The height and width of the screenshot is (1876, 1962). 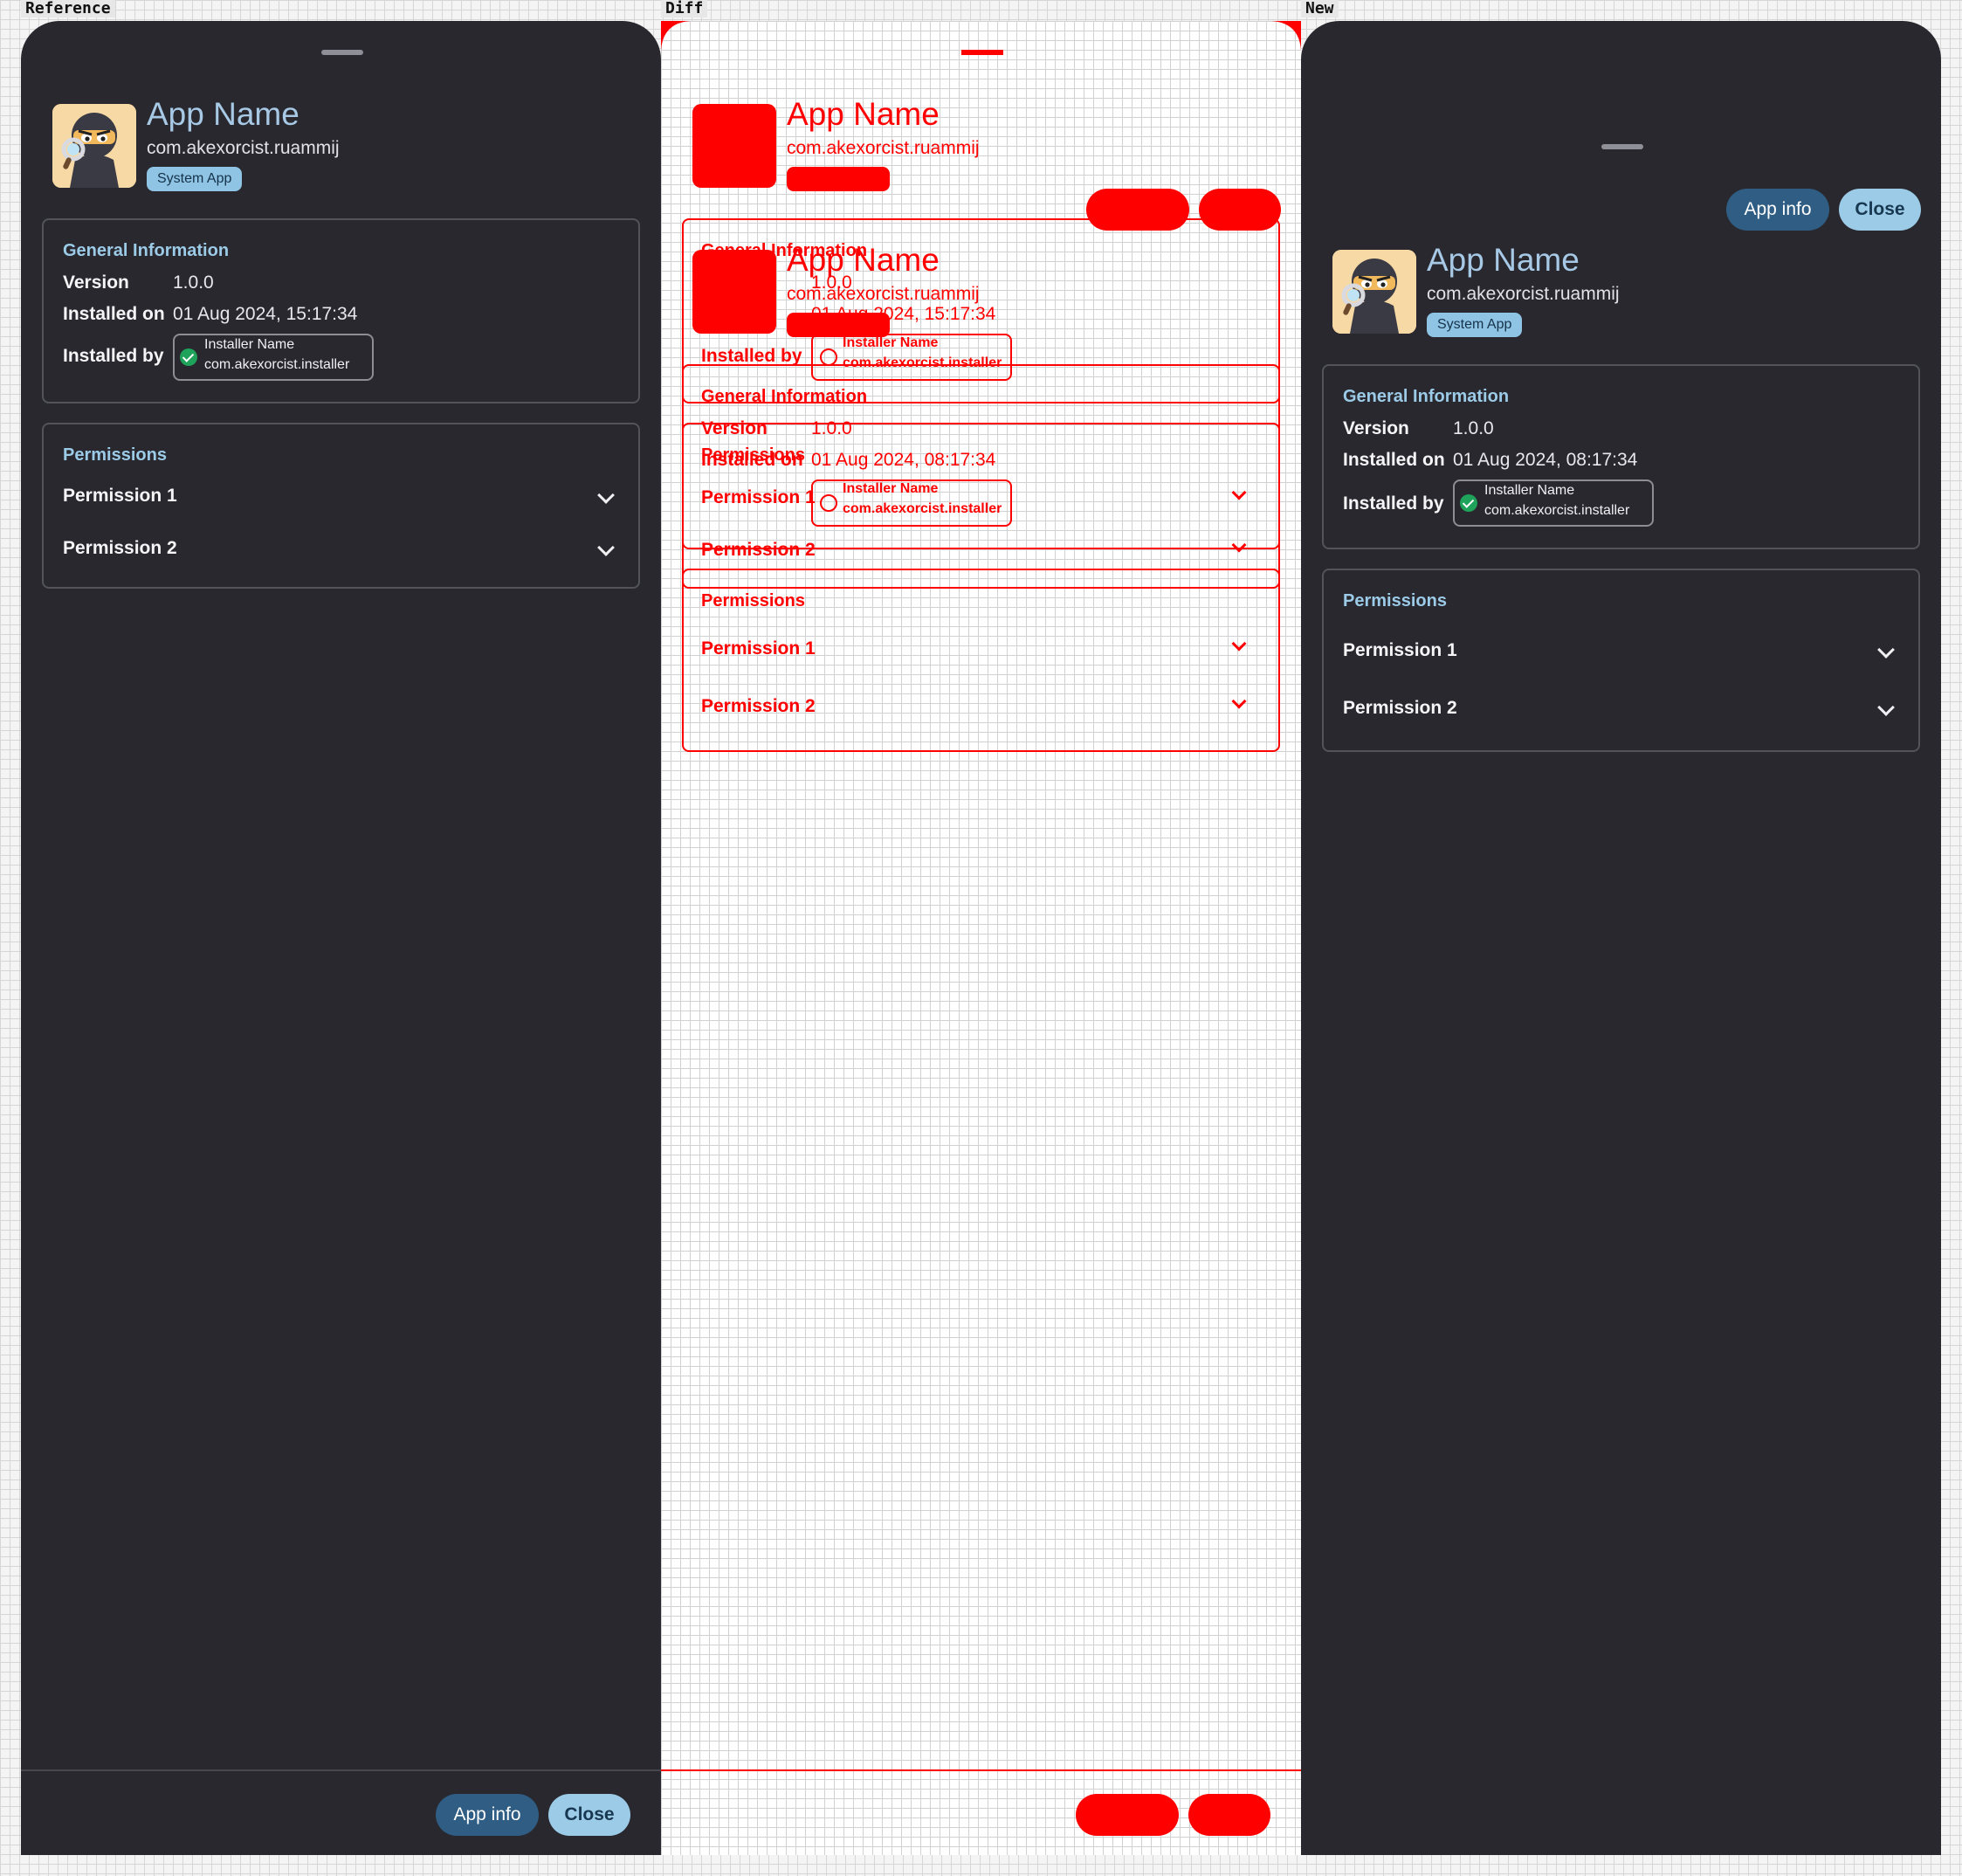 What do you see at coordinates (753, 600) in the screenshot?
I see `diff-permissions-title-new: Permissions` at bounding box center [753, 600].